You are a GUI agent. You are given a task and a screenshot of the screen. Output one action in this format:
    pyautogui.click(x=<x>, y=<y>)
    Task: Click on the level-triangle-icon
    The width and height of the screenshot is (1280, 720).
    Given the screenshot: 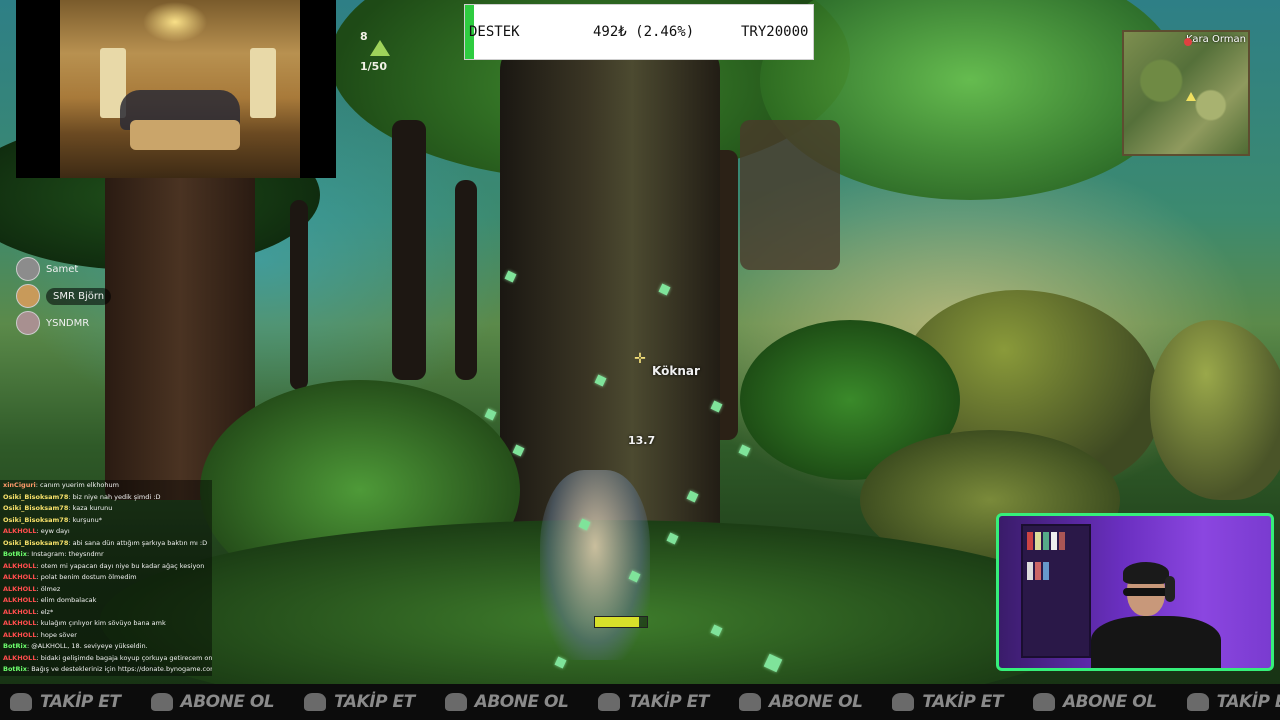 What is the action you would take?
    pyautogui.click(x=380, y=48)
    